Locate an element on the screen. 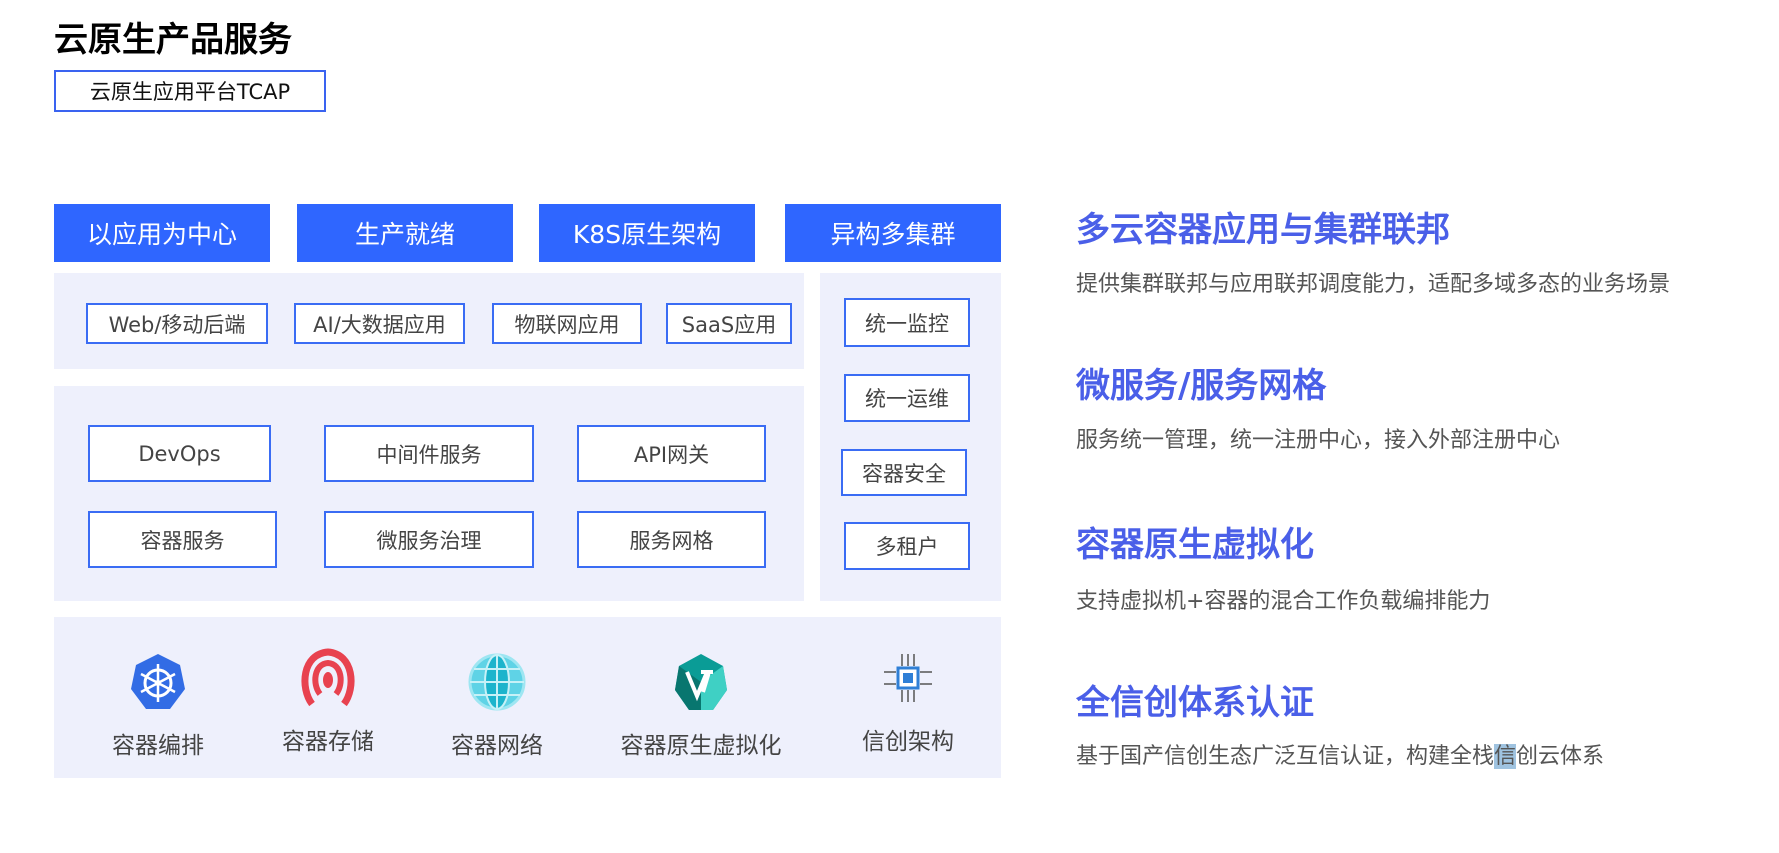  pillar-multi-cluster: 异构多集群 is located at coordinates (893, 233).